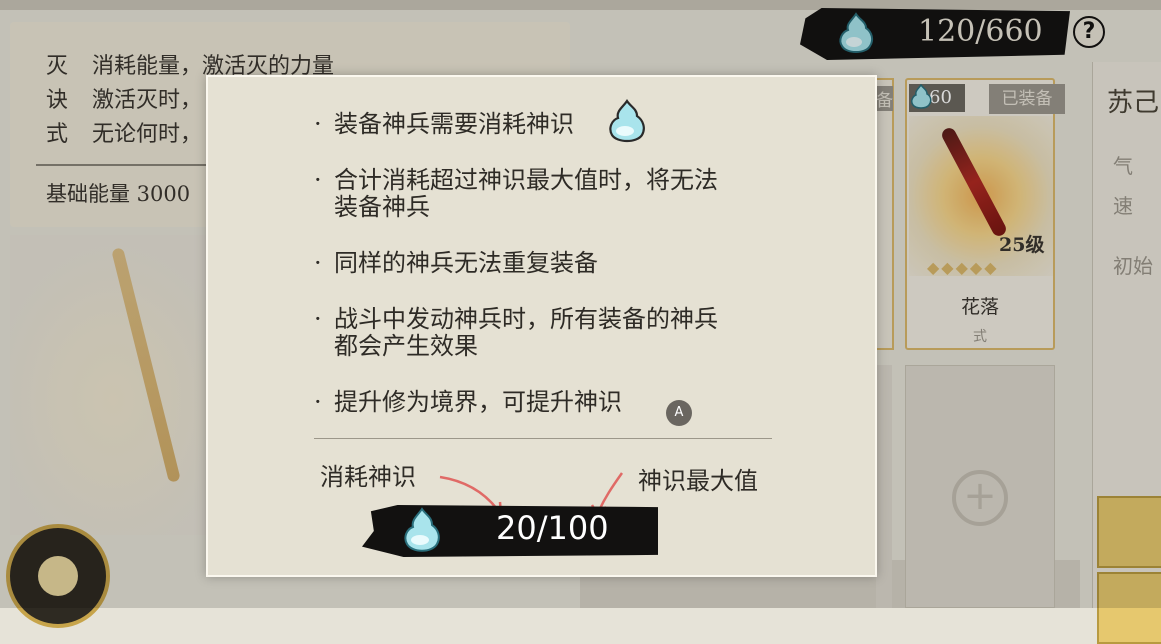  I want to click on spirit-example-value: 20/100, so click(552, 528).